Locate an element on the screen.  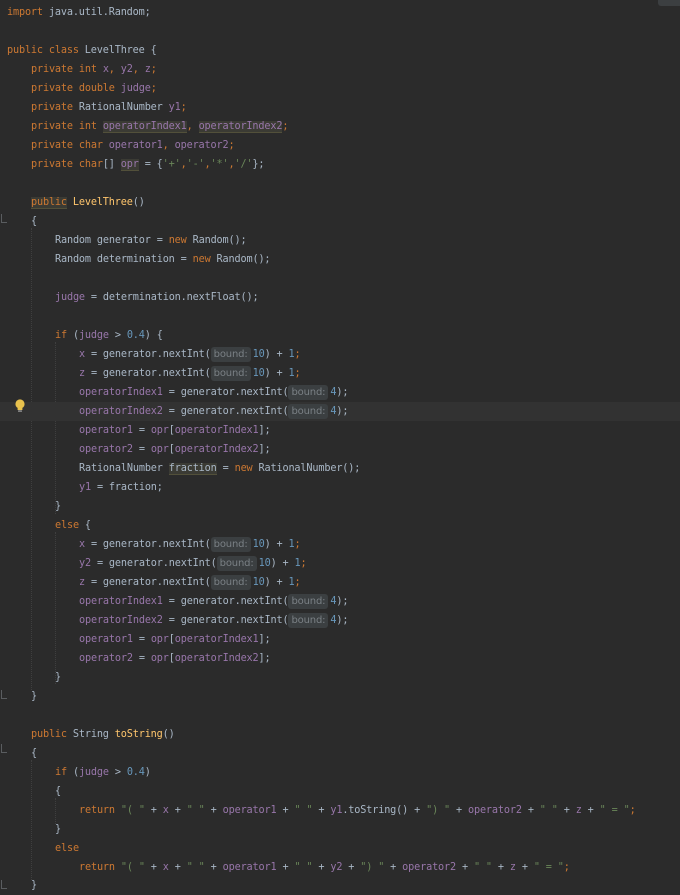
method-name: toString is located at coordinates (138, 734).